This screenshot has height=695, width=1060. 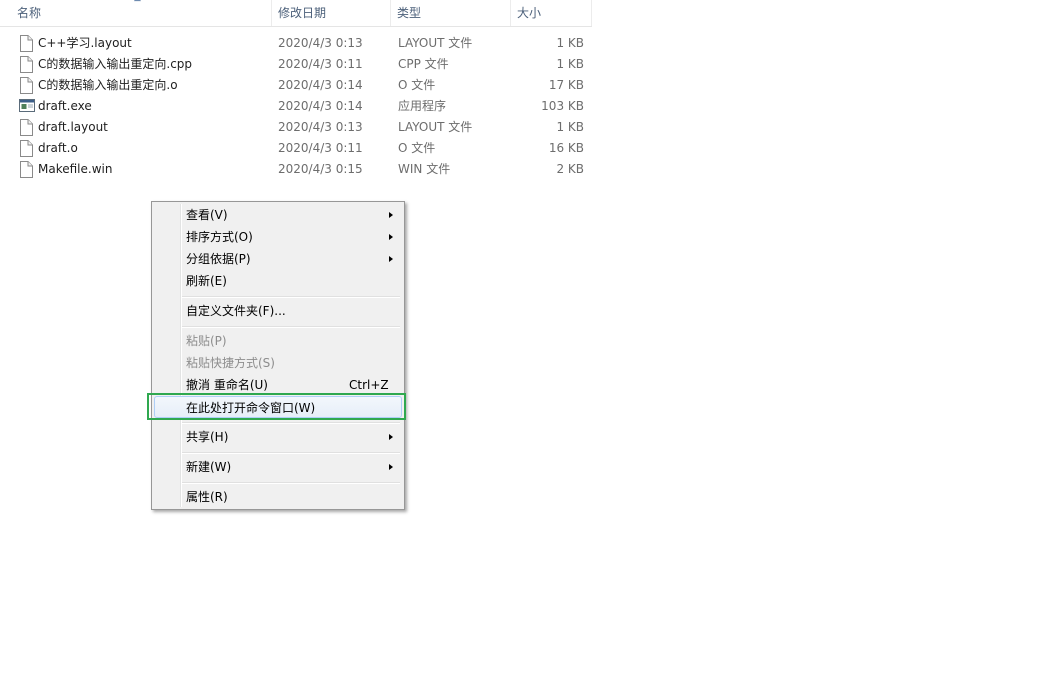 I want to click on file-row: draft.exe 2020/4/3 0:14 应用程序 103 KB, so click(x=296, y=106).